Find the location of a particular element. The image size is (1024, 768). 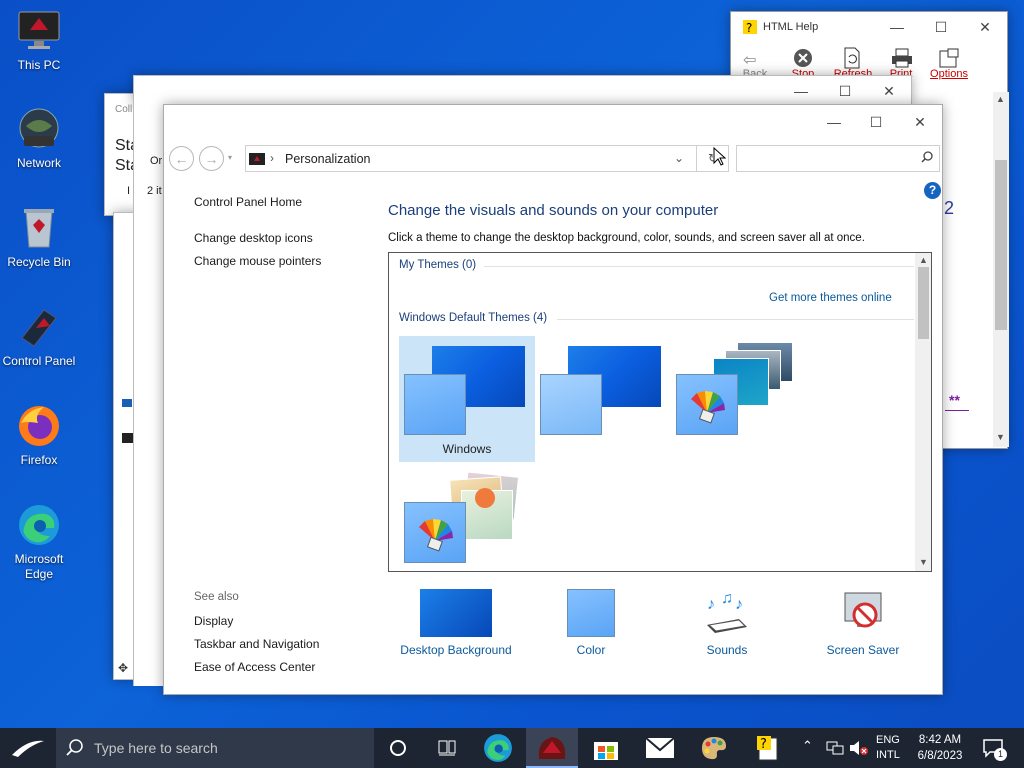

volume-muted-icon is located at coordinates (858, 749).